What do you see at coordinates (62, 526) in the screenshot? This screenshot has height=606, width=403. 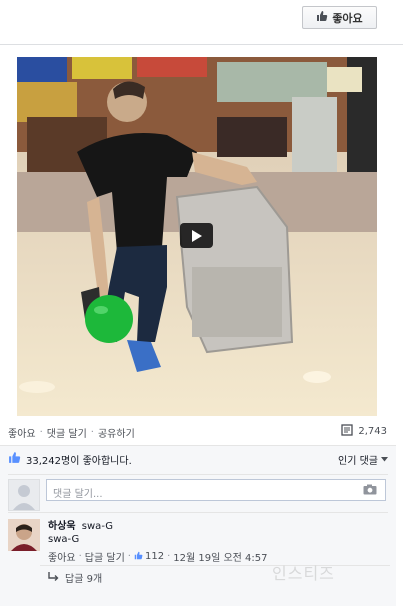 I see `comment-author: 하상욱` at bounding box center [62, 526].